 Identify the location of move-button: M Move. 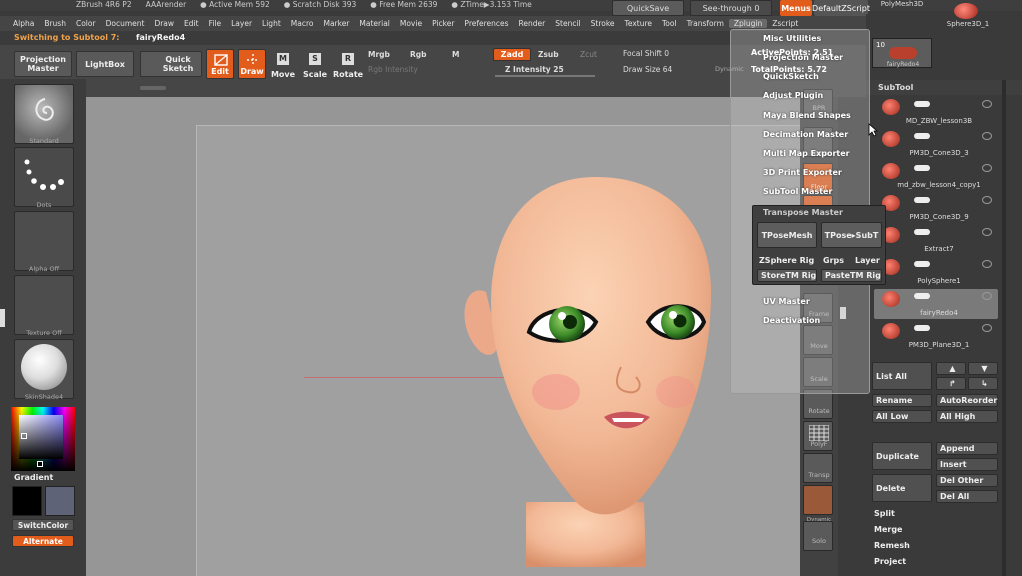
(283, 64).